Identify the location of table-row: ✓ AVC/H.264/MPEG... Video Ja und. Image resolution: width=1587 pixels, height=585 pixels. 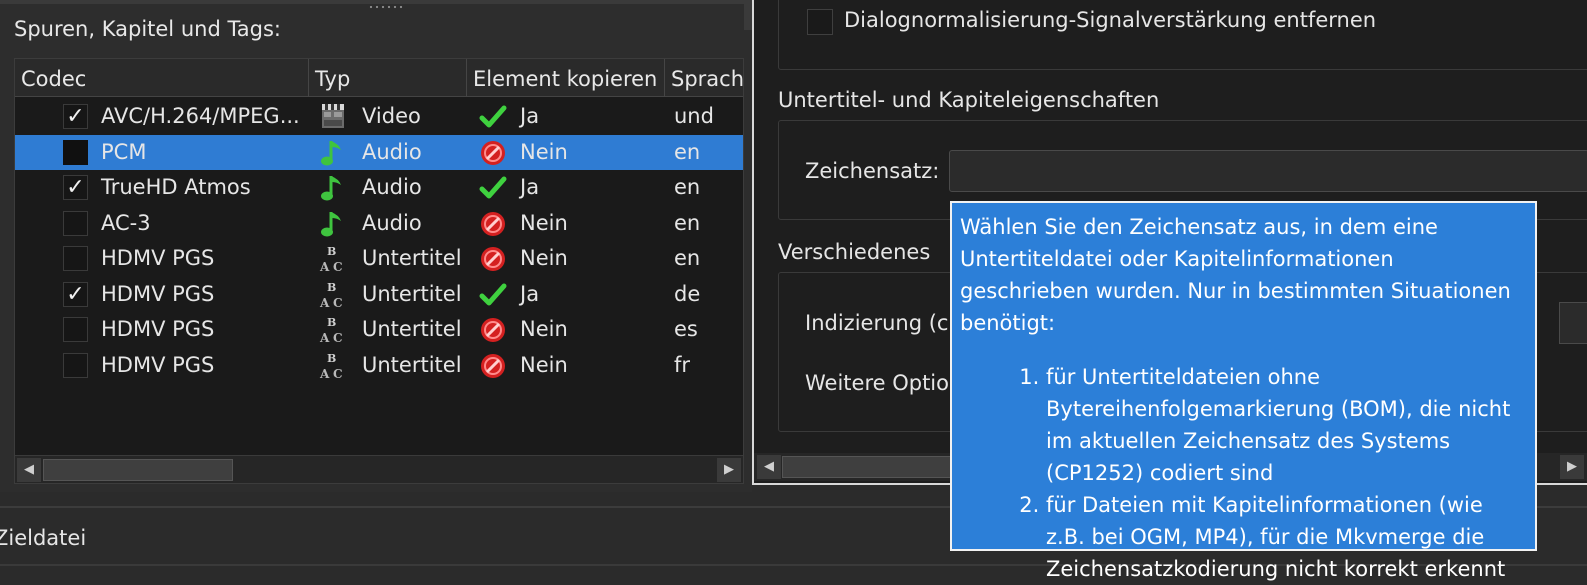
(379, 116).